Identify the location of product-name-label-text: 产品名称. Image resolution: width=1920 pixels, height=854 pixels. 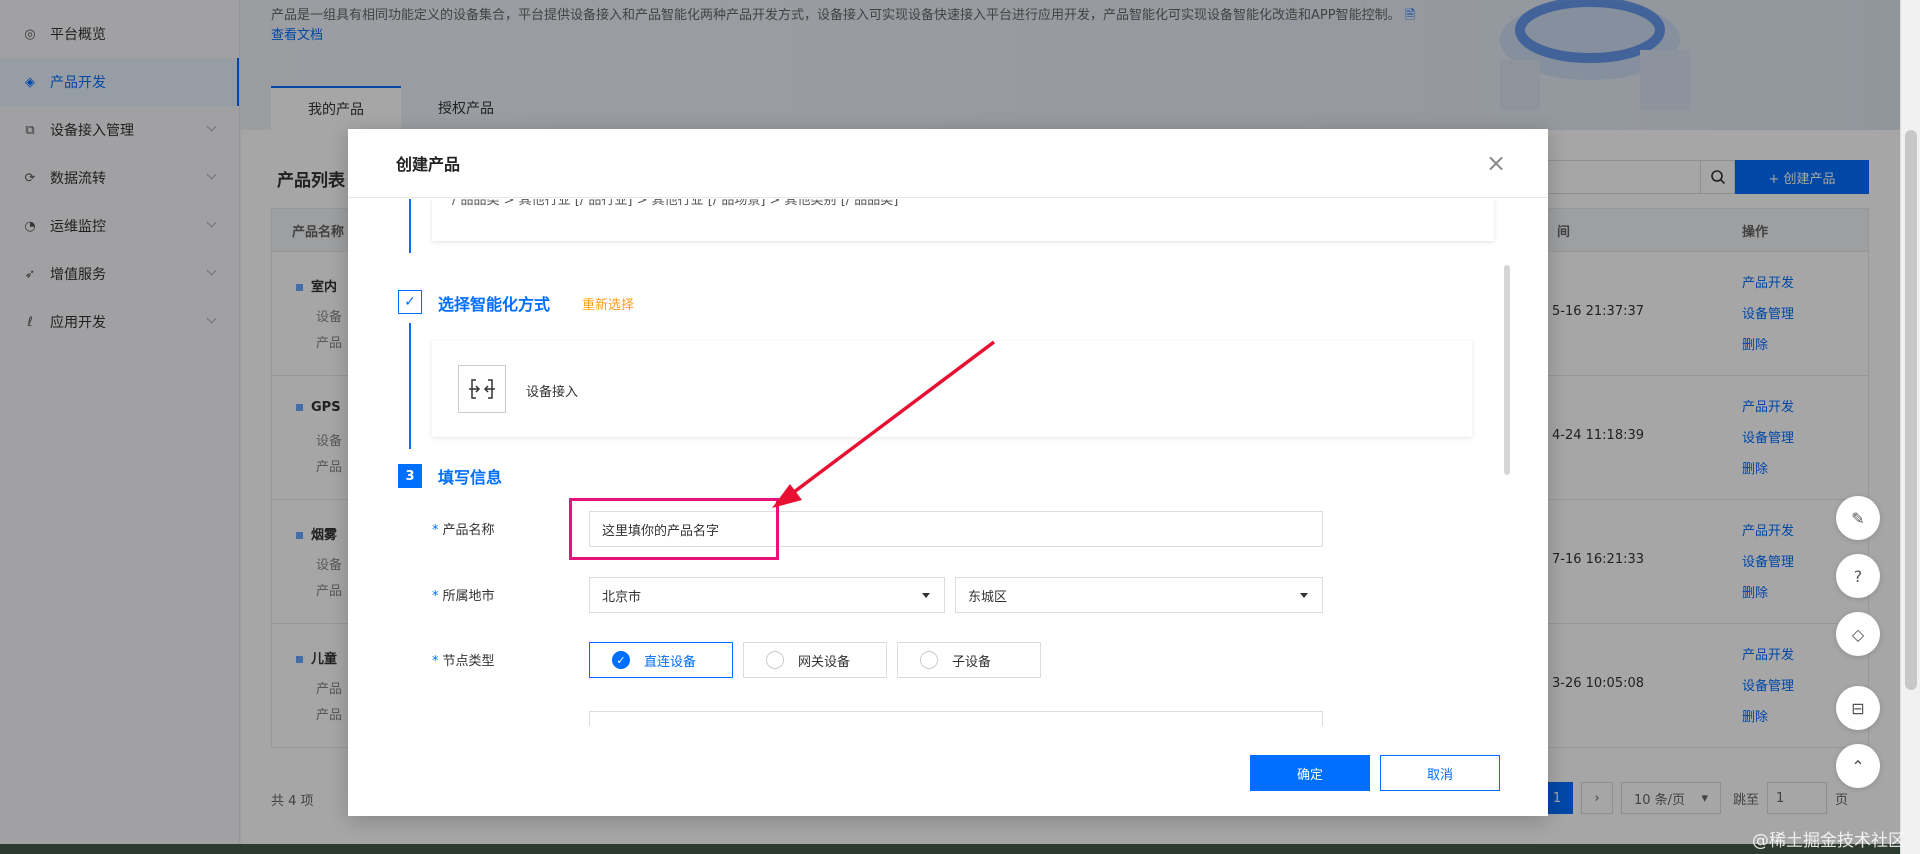
(468, 530).